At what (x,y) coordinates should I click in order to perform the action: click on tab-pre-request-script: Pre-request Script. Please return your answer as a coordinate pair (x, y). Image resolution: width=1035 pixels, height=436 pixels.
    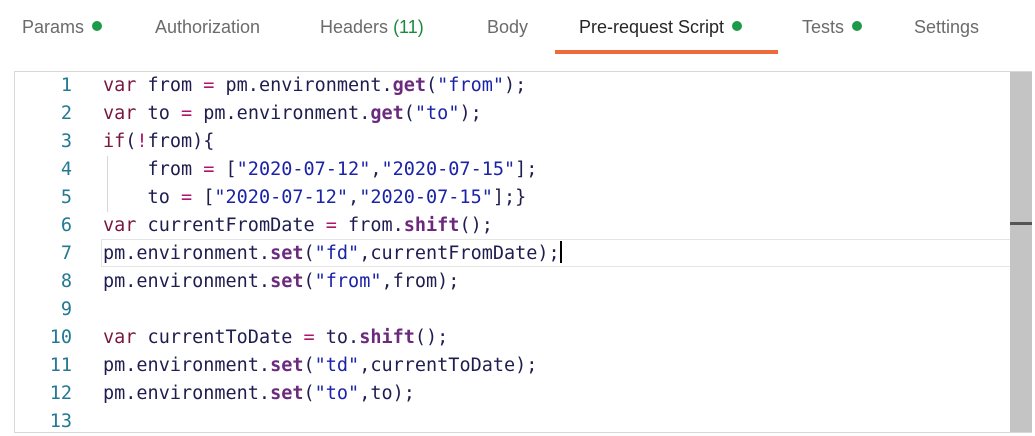
    Looking at the image, I should click on (661, 27).